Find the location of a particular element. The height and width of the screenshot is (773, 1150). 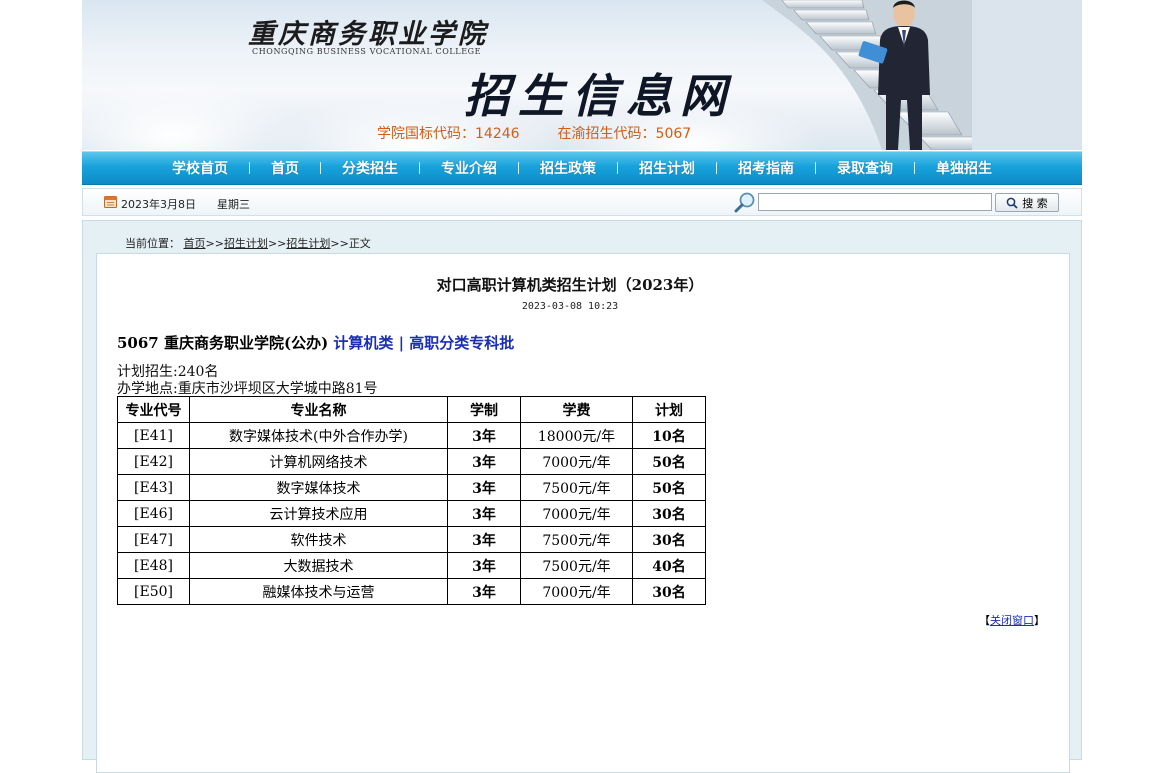

major-code-cell: [E41] is located at coordinates (153, 435).